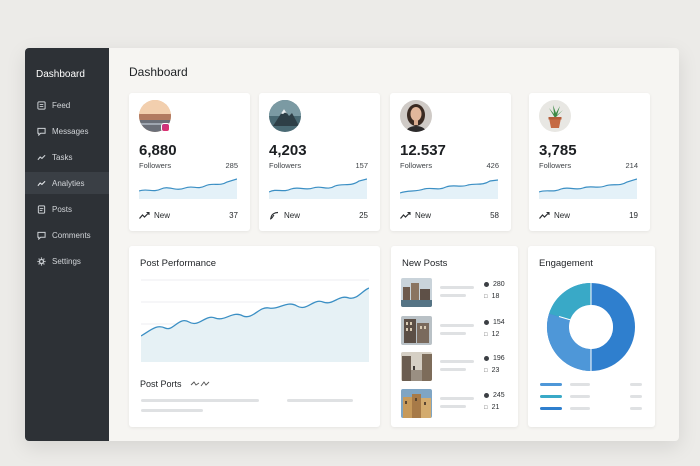 The image size is (700, 466). I want to click on engagement-title: Engagement, so click(566, 263).